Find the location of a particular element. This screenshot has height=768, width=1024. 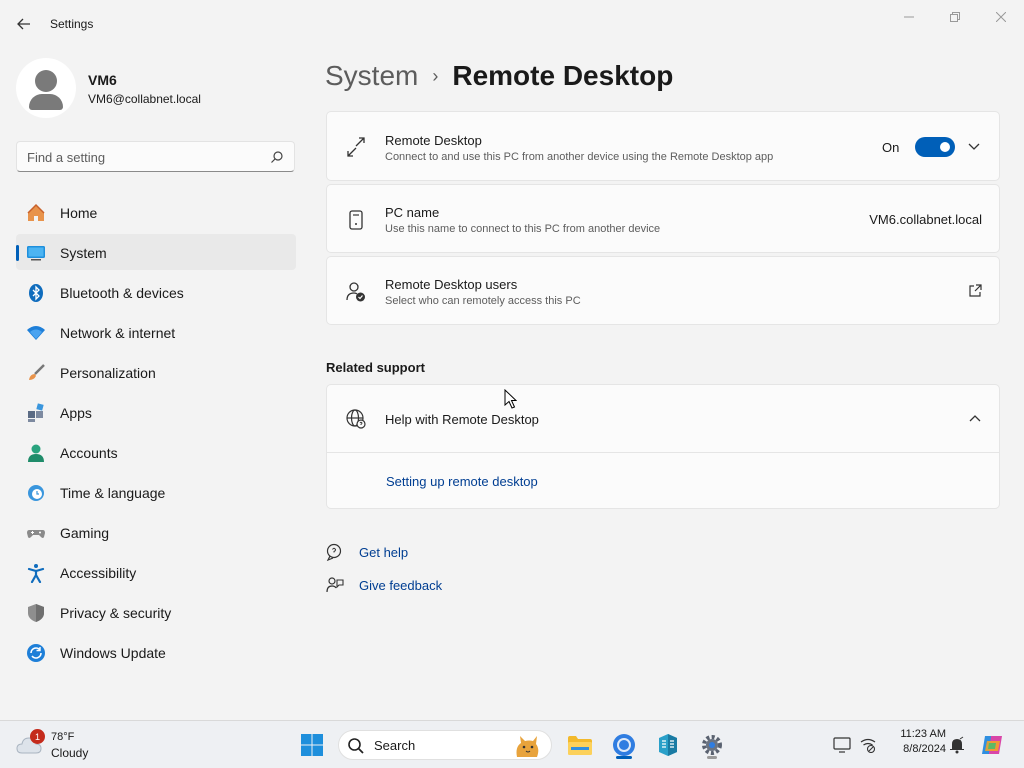

sidebar-item-bluetooth: Bluetooth & devices is located at coordinates (156, 292).